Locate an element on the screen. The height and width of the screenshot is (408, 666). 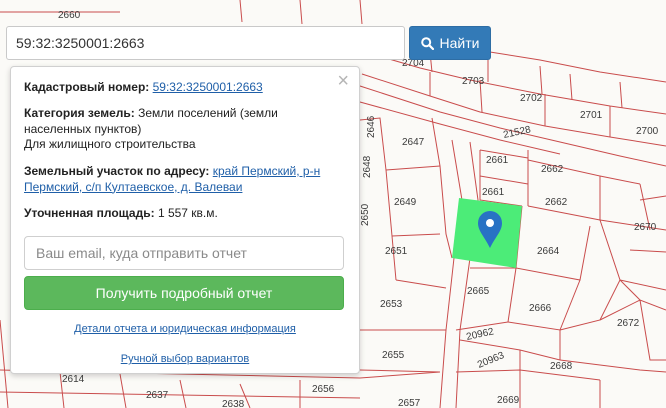
plot-label: 2638 is located at coordinates (233, 403).